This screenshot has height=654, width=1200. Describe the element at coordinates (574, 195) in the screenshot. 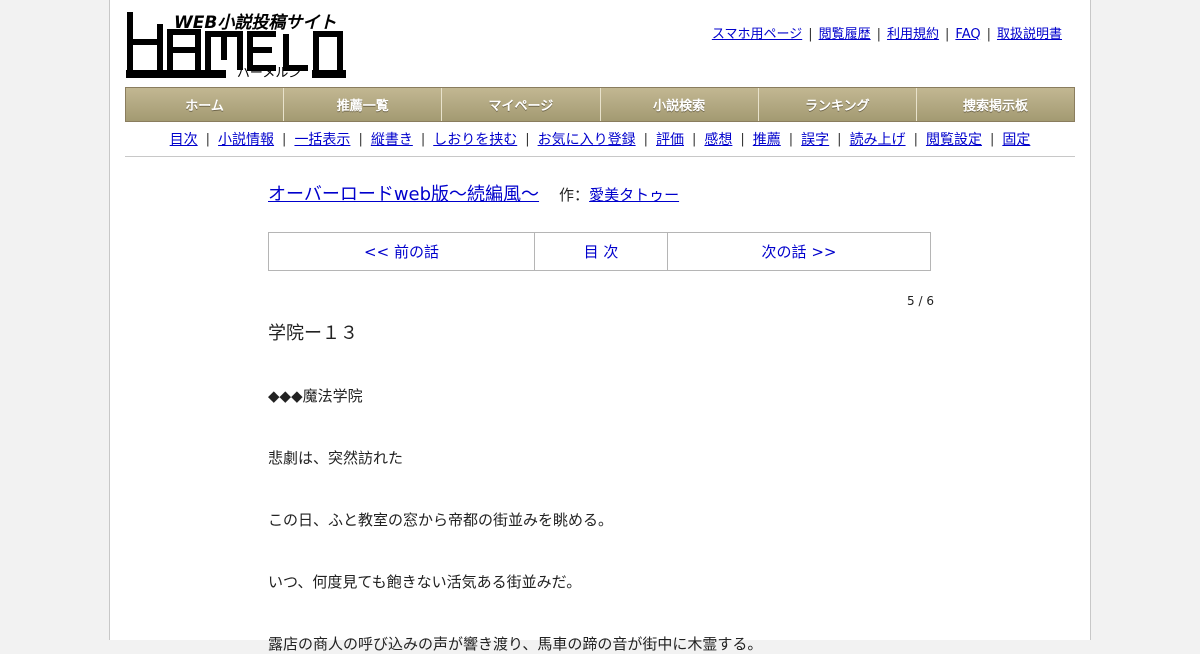

I see `author-prefix: 作：` at that location.